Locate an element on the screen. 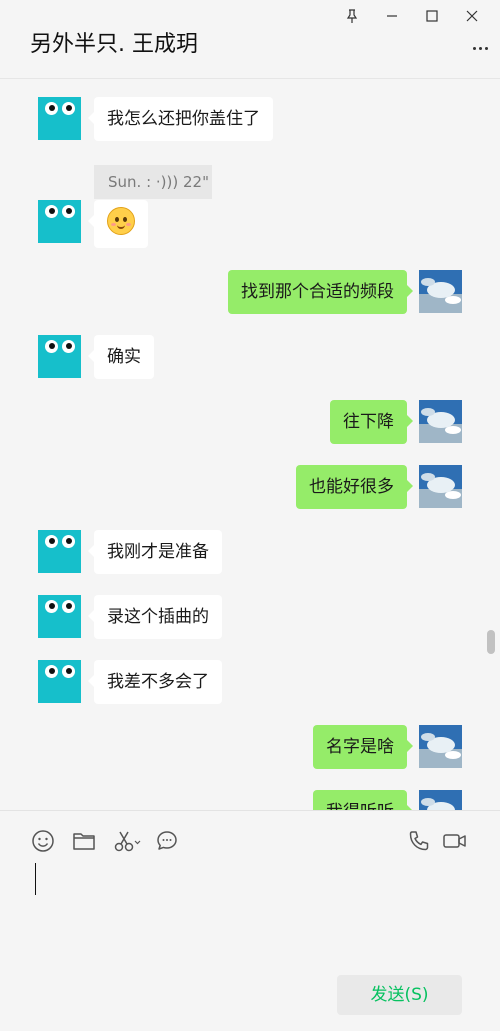  scissors-icon is located at coordinates (128, 841).